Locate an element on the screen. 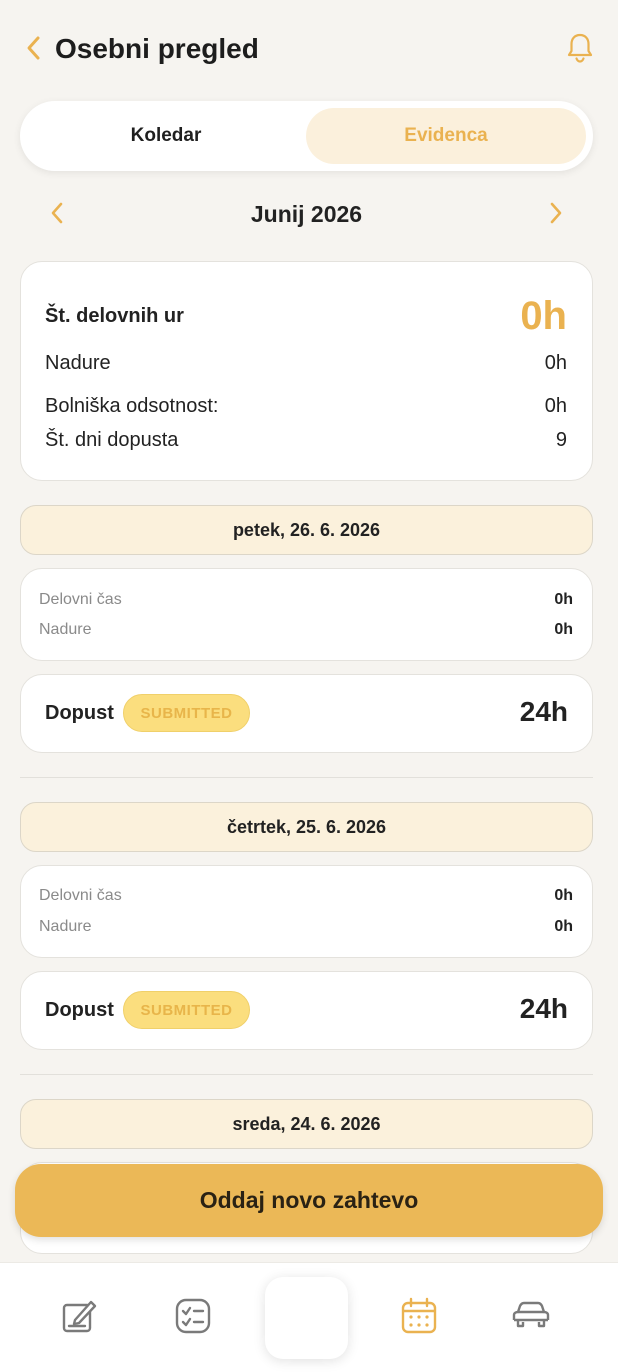  page-title: Osebni pregled is located at coordinates (157, 48).